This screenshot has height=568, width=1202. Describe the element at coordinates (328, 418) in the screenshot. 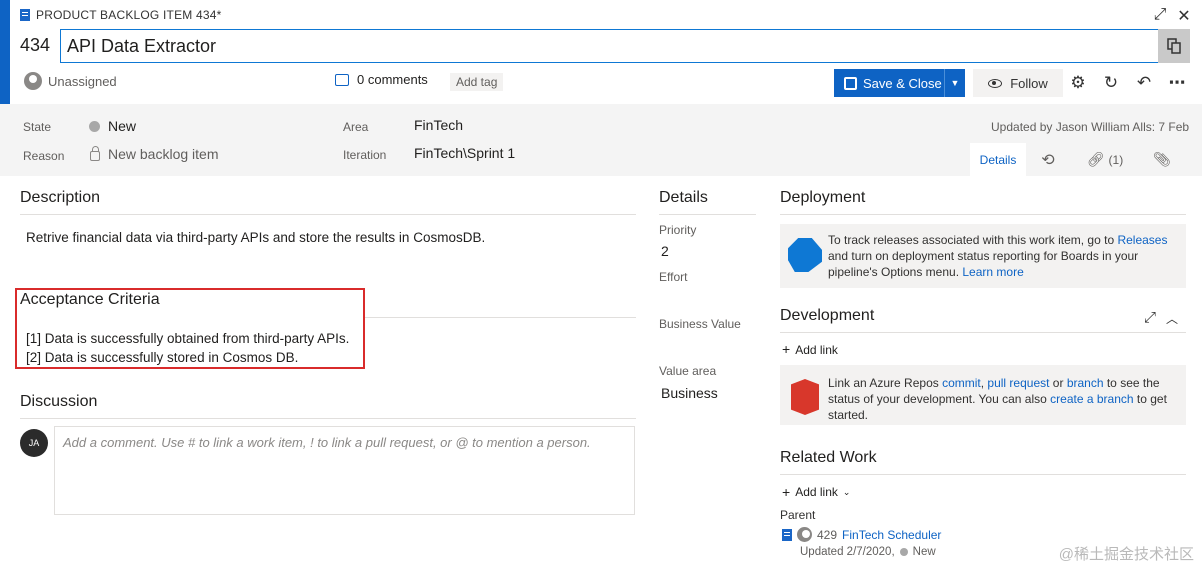

I see `discussion-divider` at that location.